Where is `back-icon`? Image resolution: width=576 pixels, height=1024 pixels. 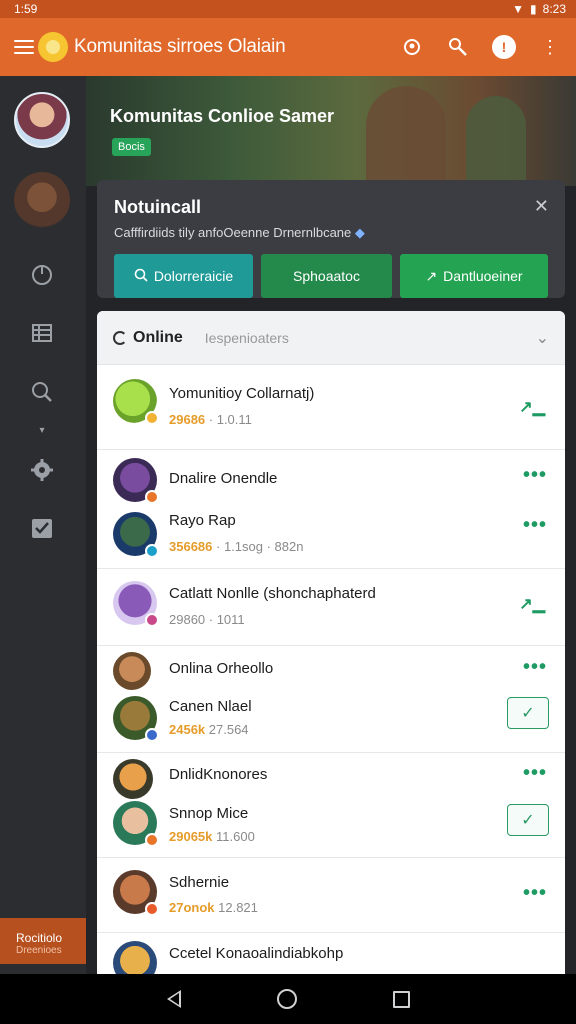
back-icon is located at coordinates (173, 999).